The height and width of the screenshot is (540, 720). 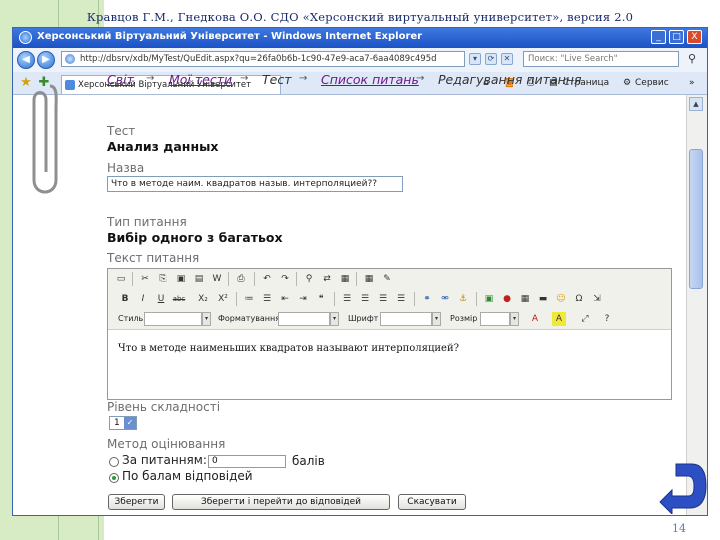 What do you see at coordinates (121, 279) in the screenshot?
I see `source-icon: ▭` at bounding box center [121, 279].